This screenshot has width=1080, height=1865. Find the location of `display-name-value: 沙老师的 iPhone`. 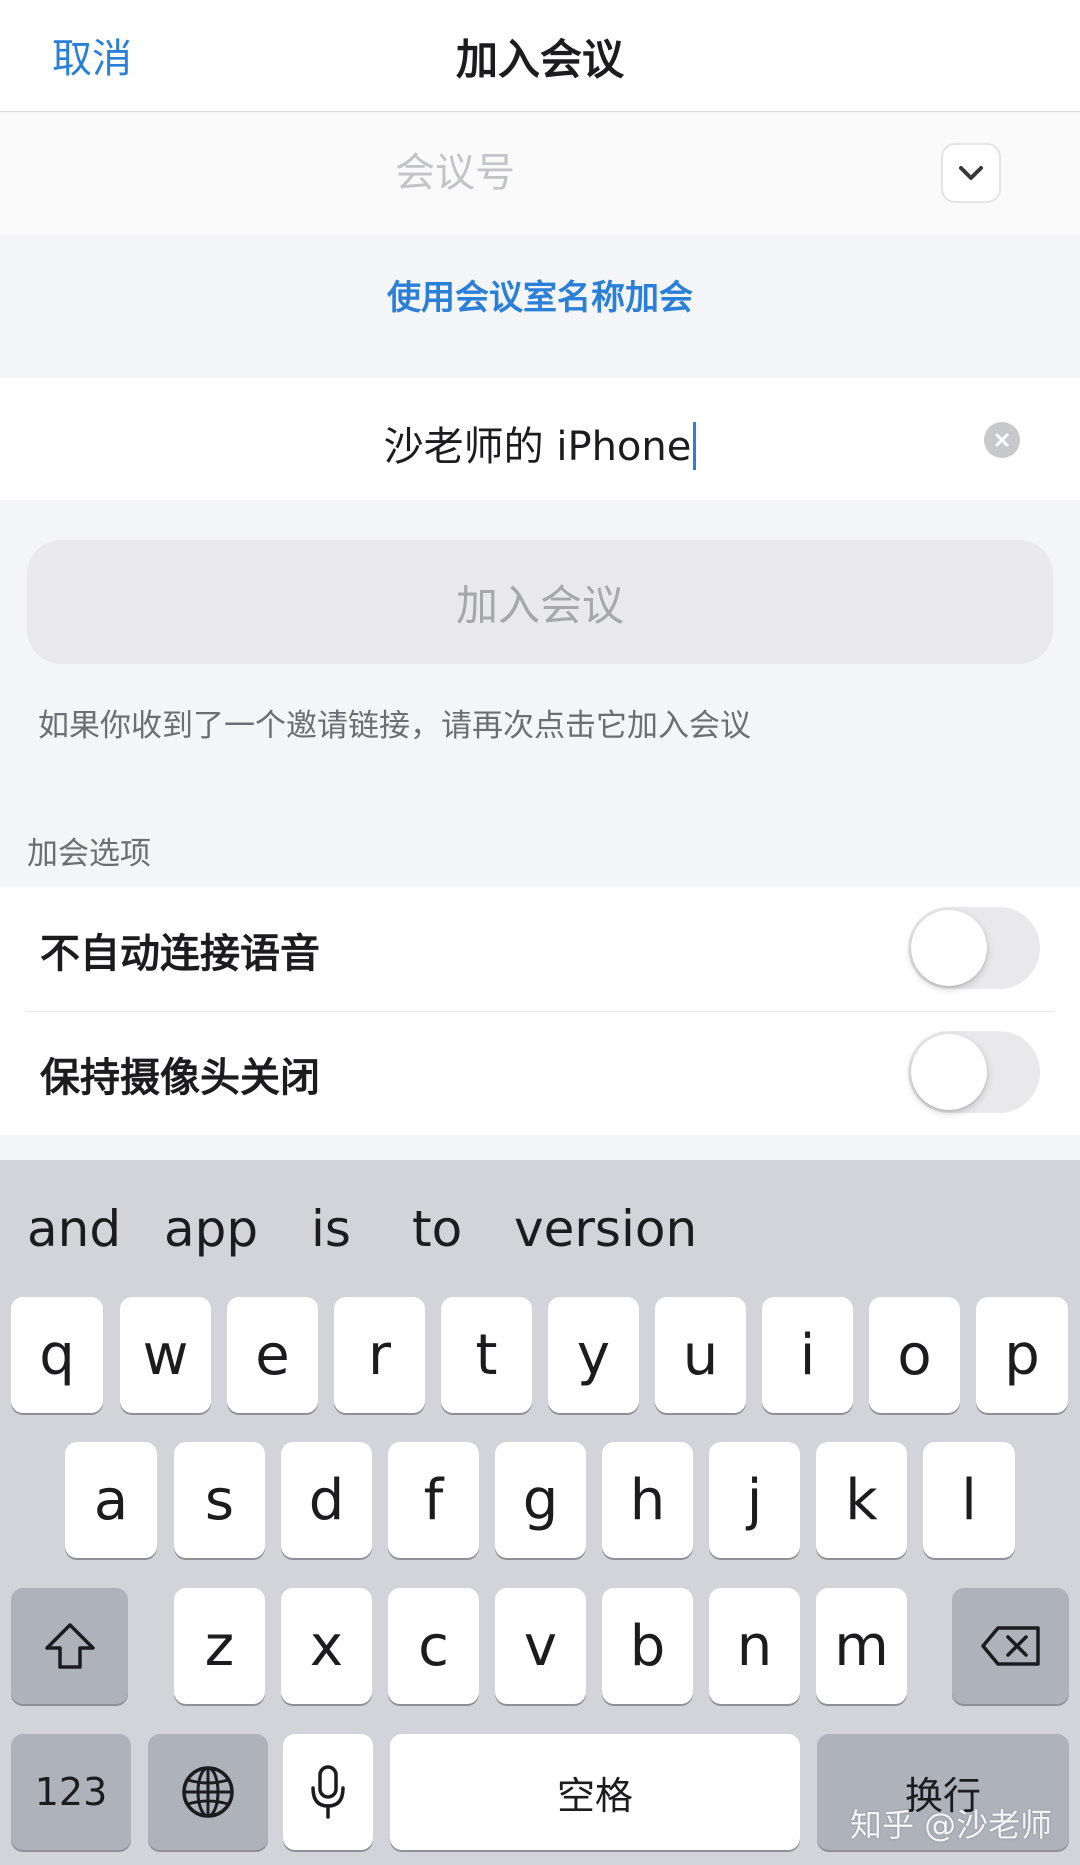

display-name-value: 沙老师的 iPhone is located at coordinates (537, 447).